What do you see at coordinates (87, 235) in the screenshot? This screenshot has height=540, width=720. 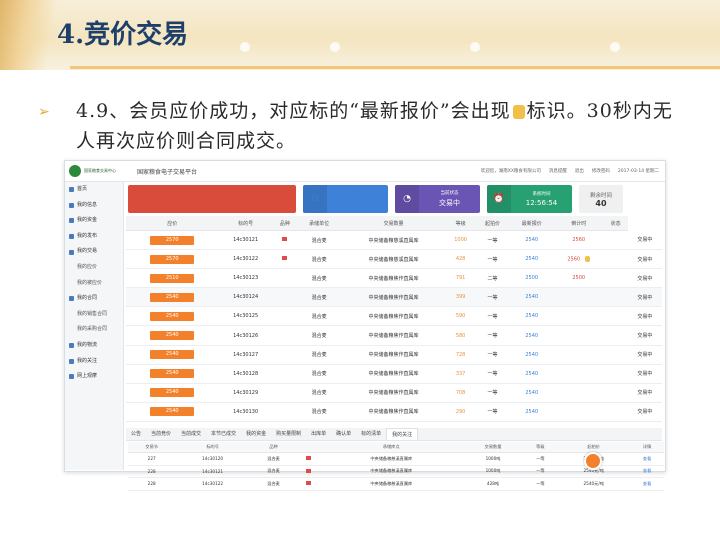 I see `sidebar-item-label: 我的发布` at bounding box center [87, 235].